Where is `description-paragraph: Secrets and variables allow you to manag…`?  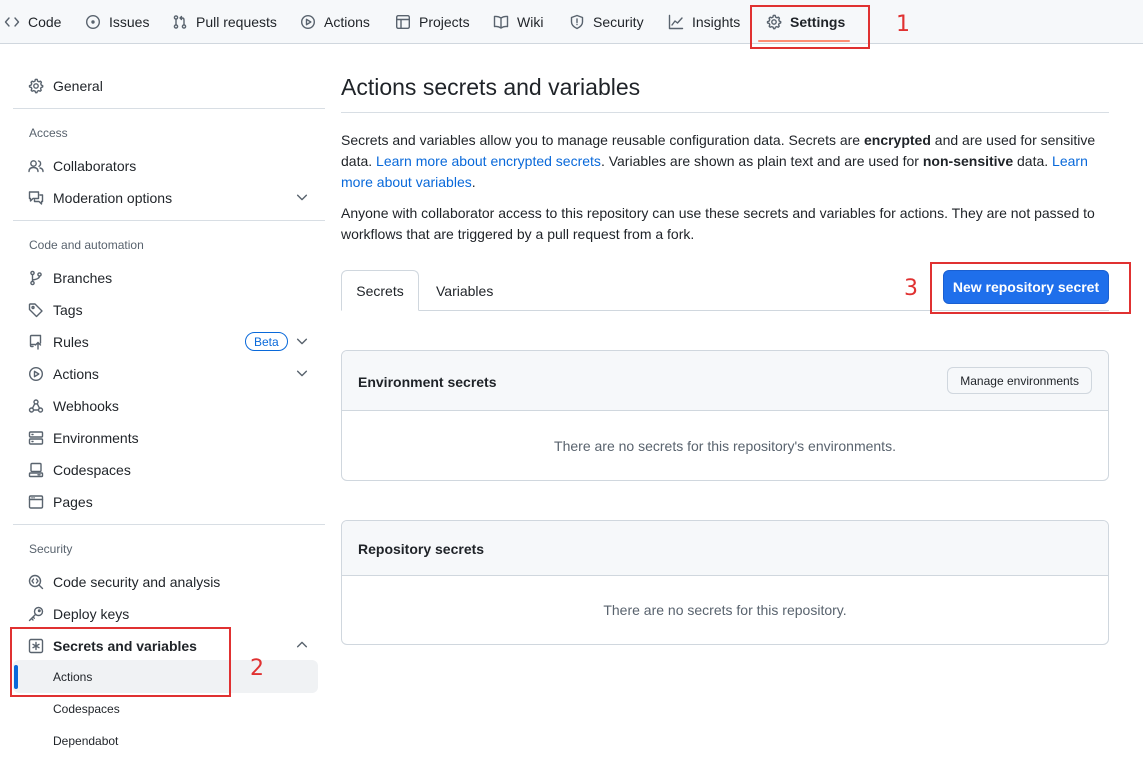
description-paragraph: Secrets and variables allow you to manag… is located at coordinates (726, 161).